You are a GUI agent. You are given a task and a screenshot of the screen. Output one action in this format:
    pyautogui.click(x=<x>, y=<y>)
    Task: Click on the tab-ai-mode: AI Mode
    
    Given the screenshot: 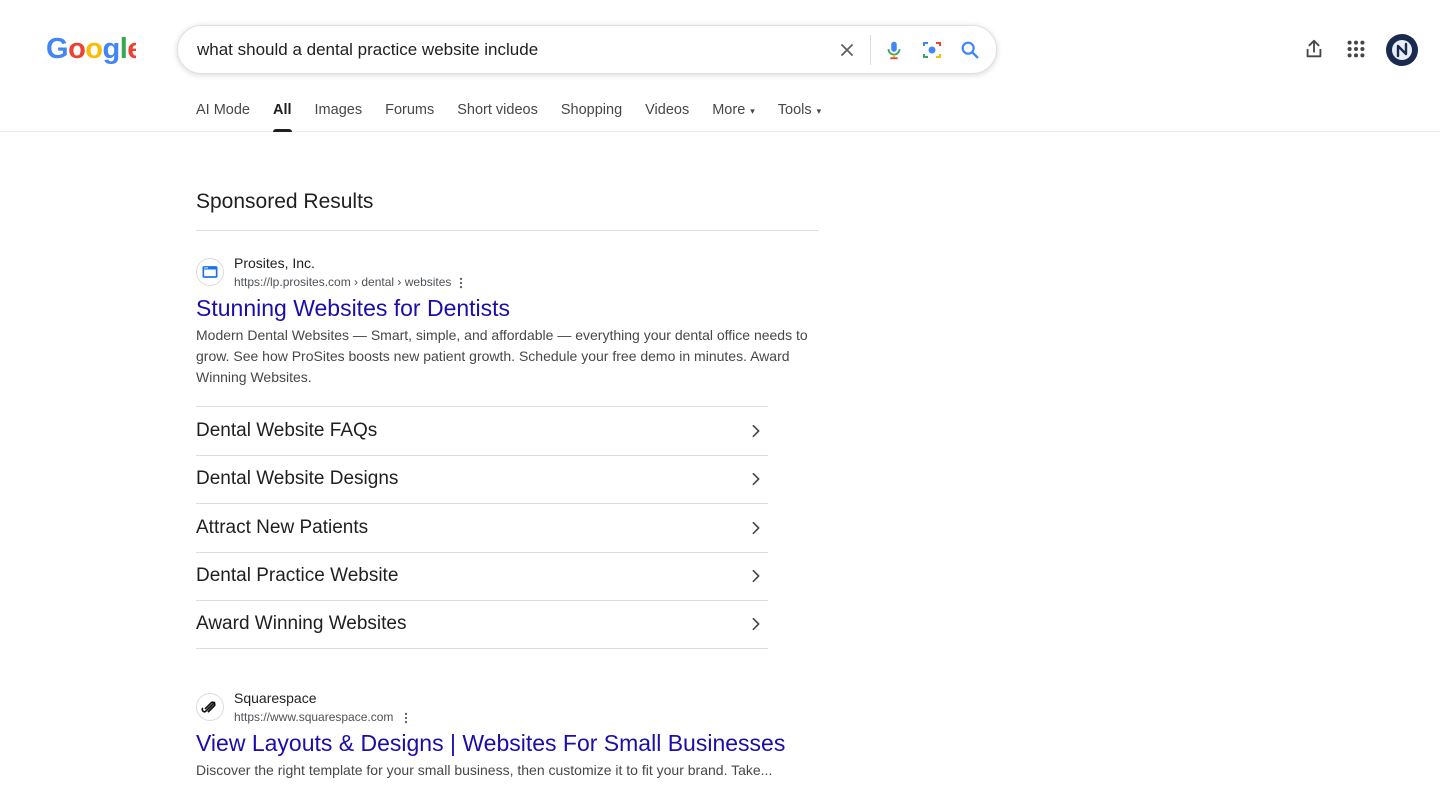 What is the action you would take?
    pyautogui.click(x=223, y=114)
    